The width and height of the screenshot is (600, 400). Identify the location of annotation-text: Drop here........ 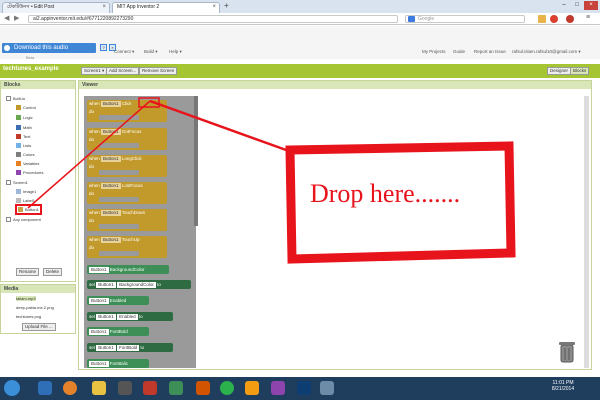
(385, 193).